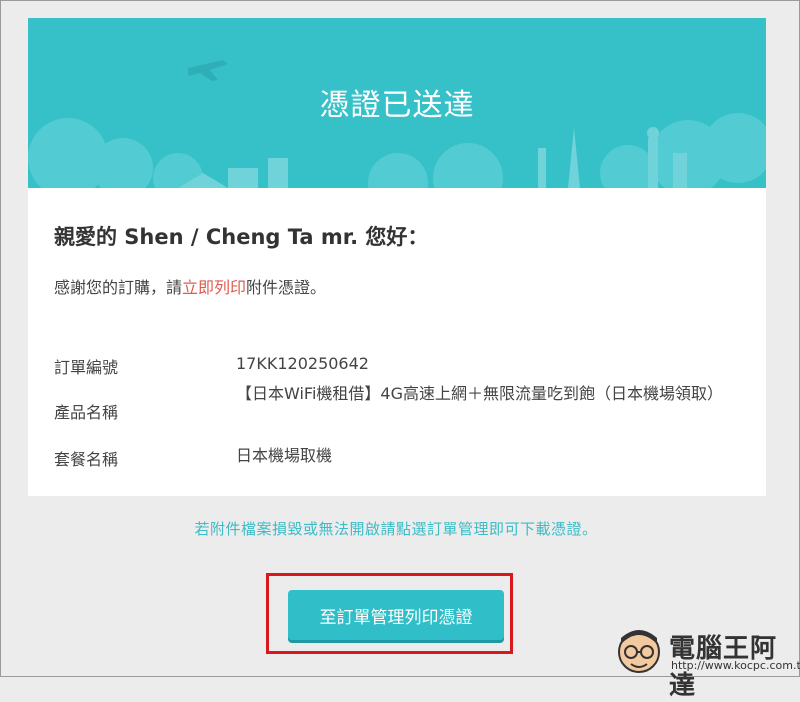  Describe the element at coordinates (396, 615) in the screenshot. I see `print-voucher-button: 至訂單管理列印憑證` at that location.